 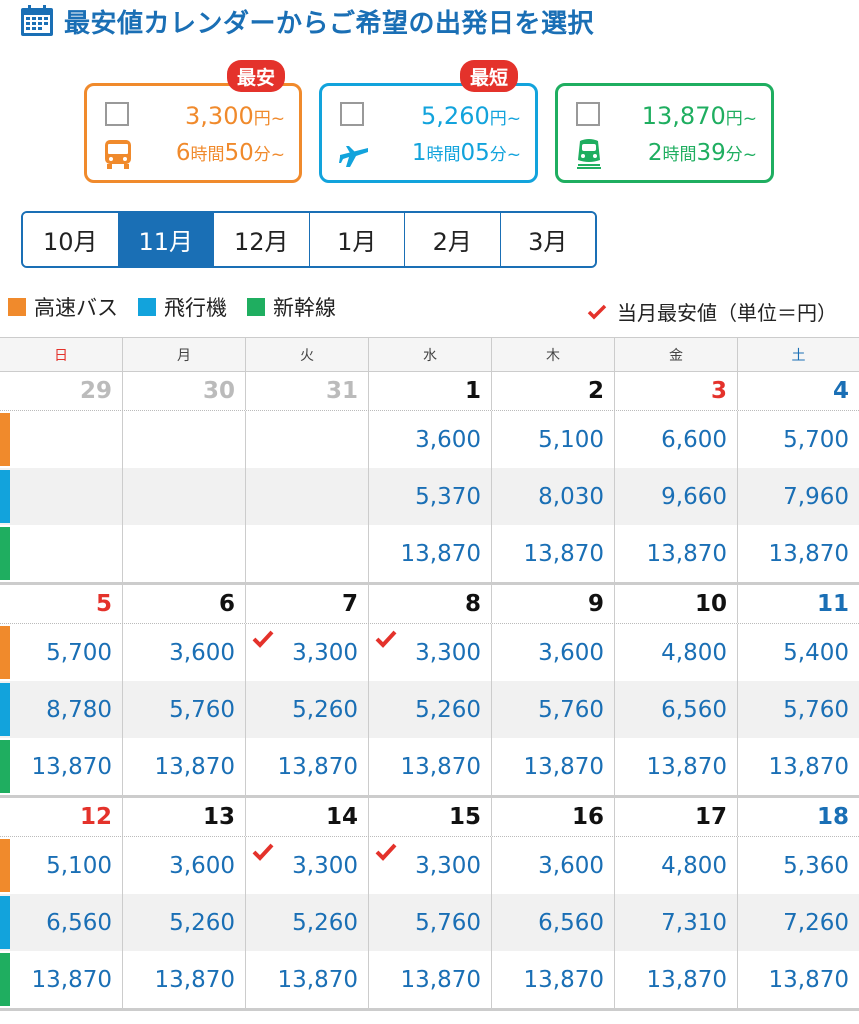 I want to click on transport-legend: 高速バス 飛行機 新幹線, so click(x=182, y=307).